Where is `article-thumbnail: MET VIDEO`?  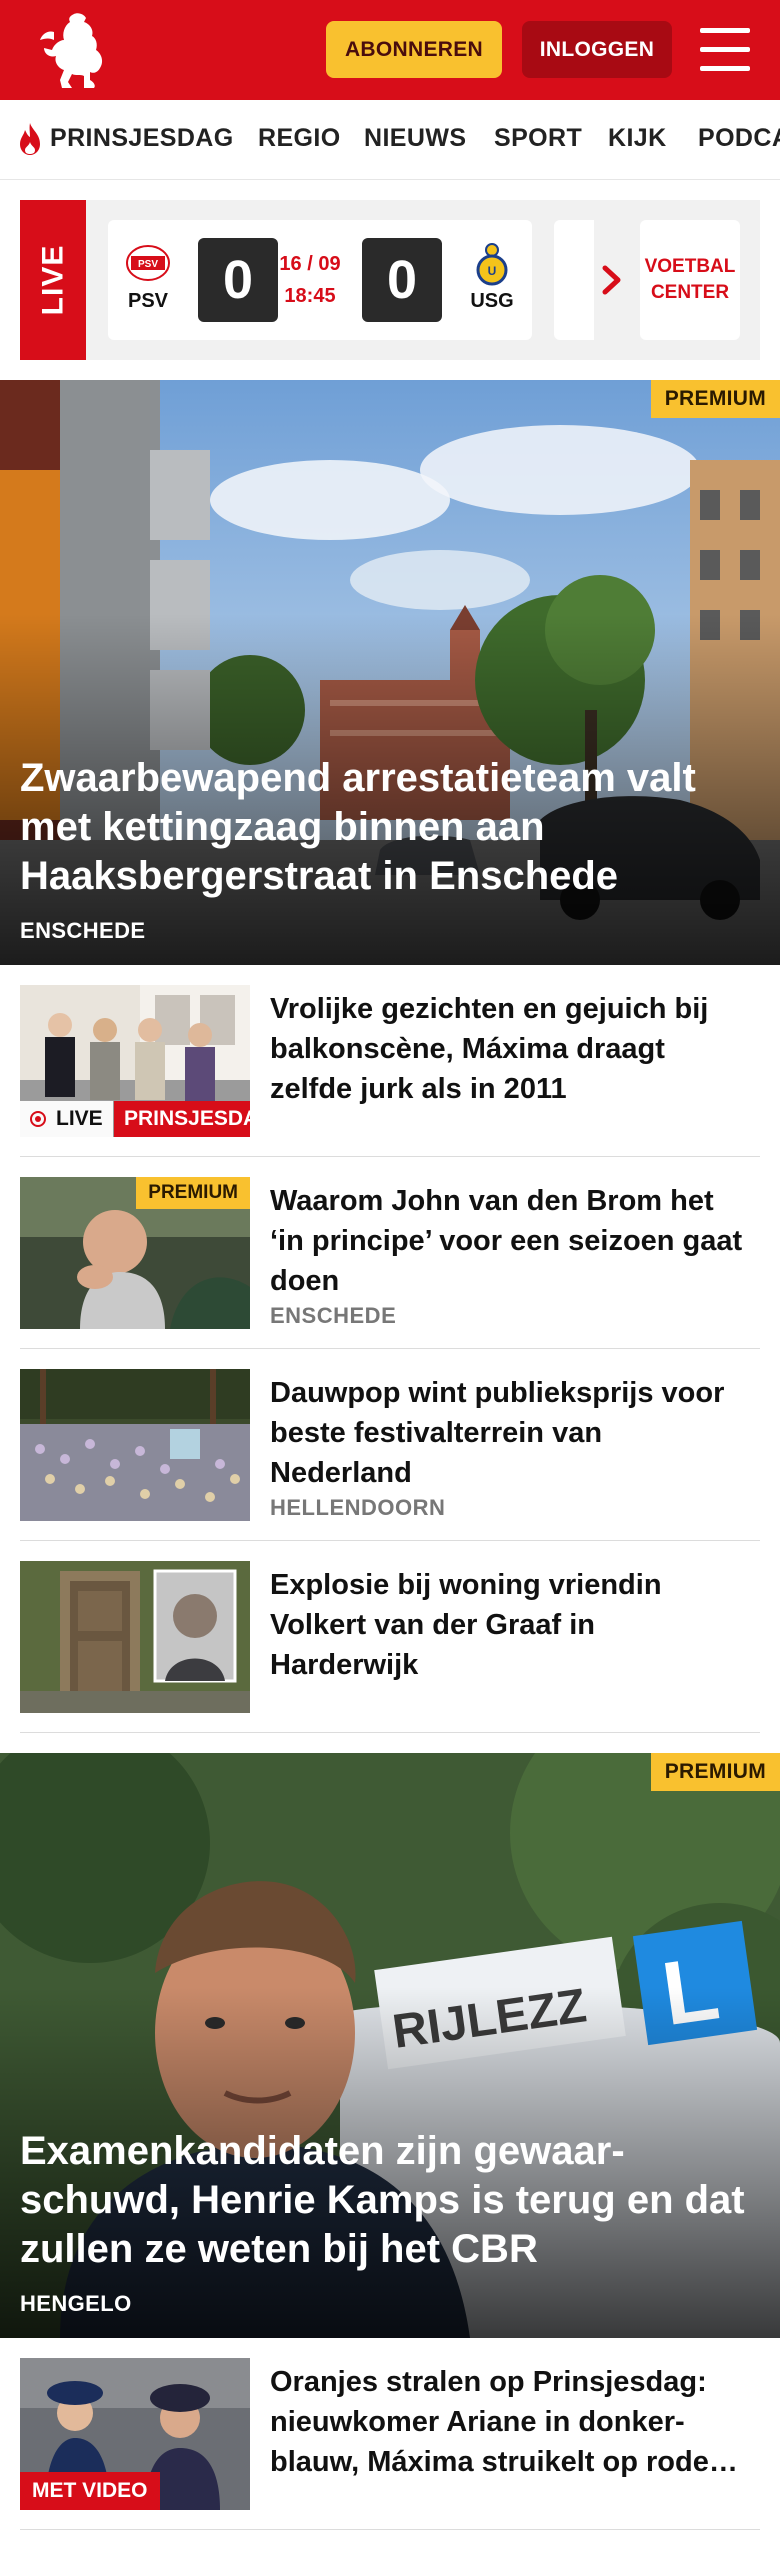
article-thumbnail: MET VIDEO is located at coordinates (135, 2434).